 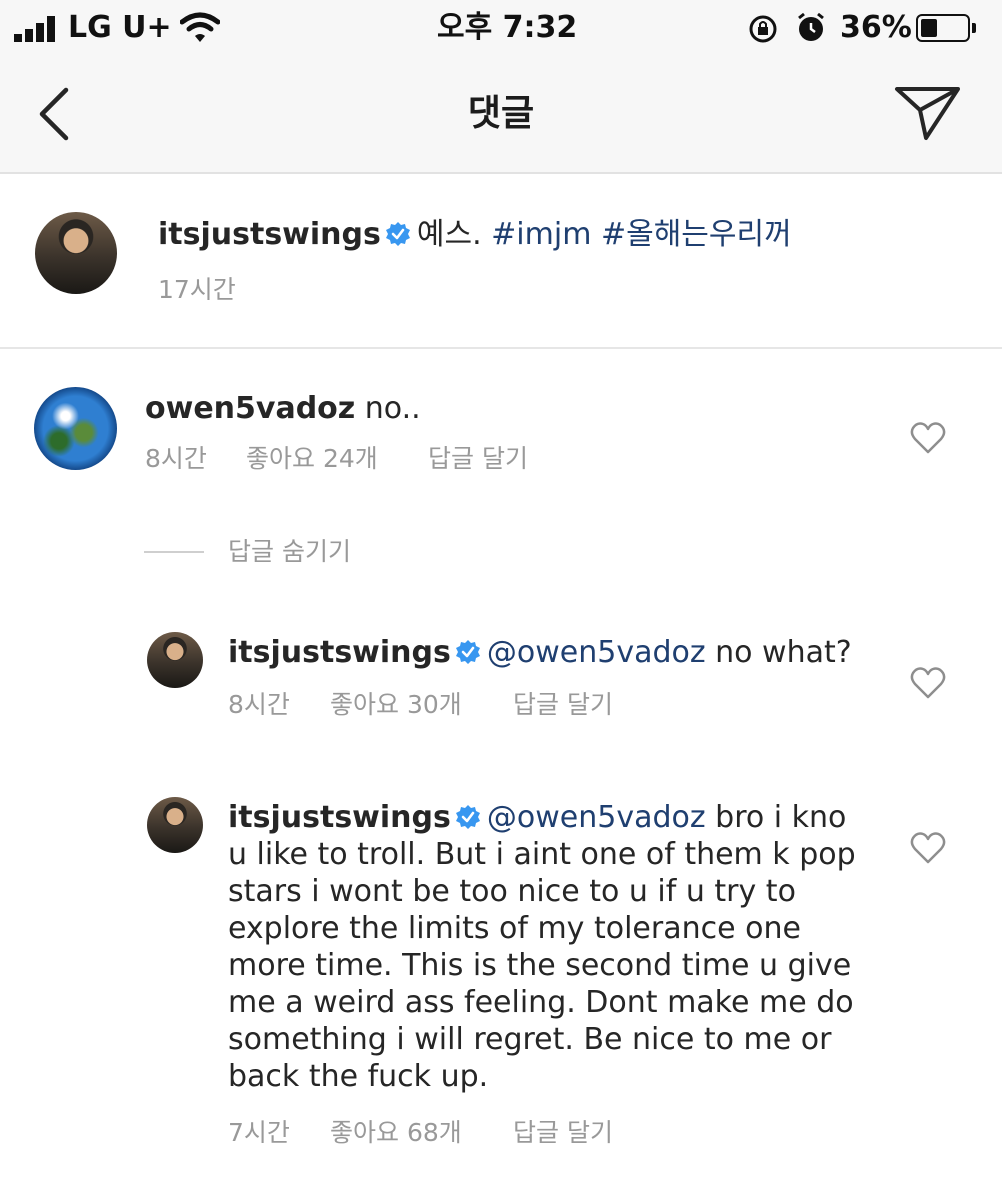 What do you see at coordinates (197, 289) in the screenshot?
I see `caption-time: 17시간` at bounding box center [197, 289].